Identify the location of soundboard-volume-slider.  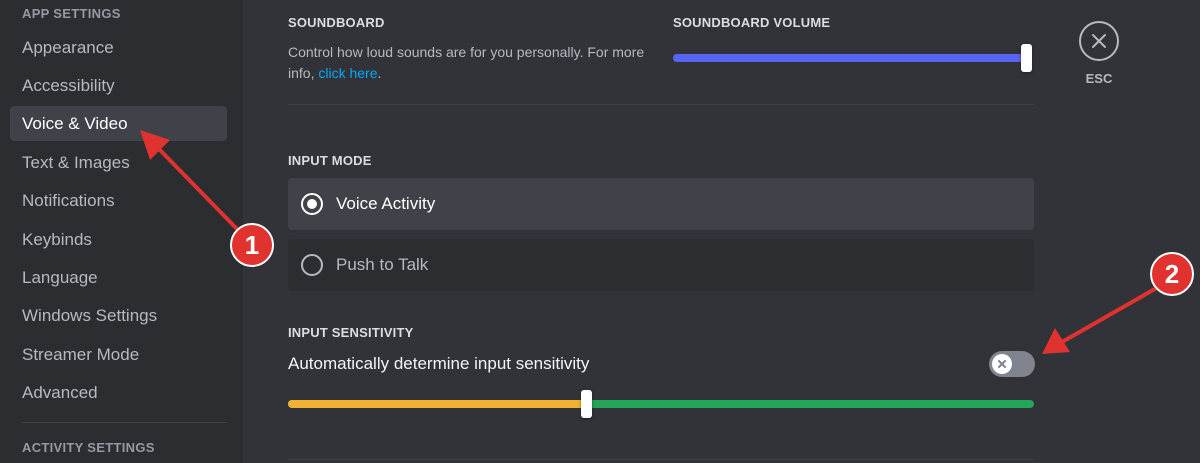
(851, 58).